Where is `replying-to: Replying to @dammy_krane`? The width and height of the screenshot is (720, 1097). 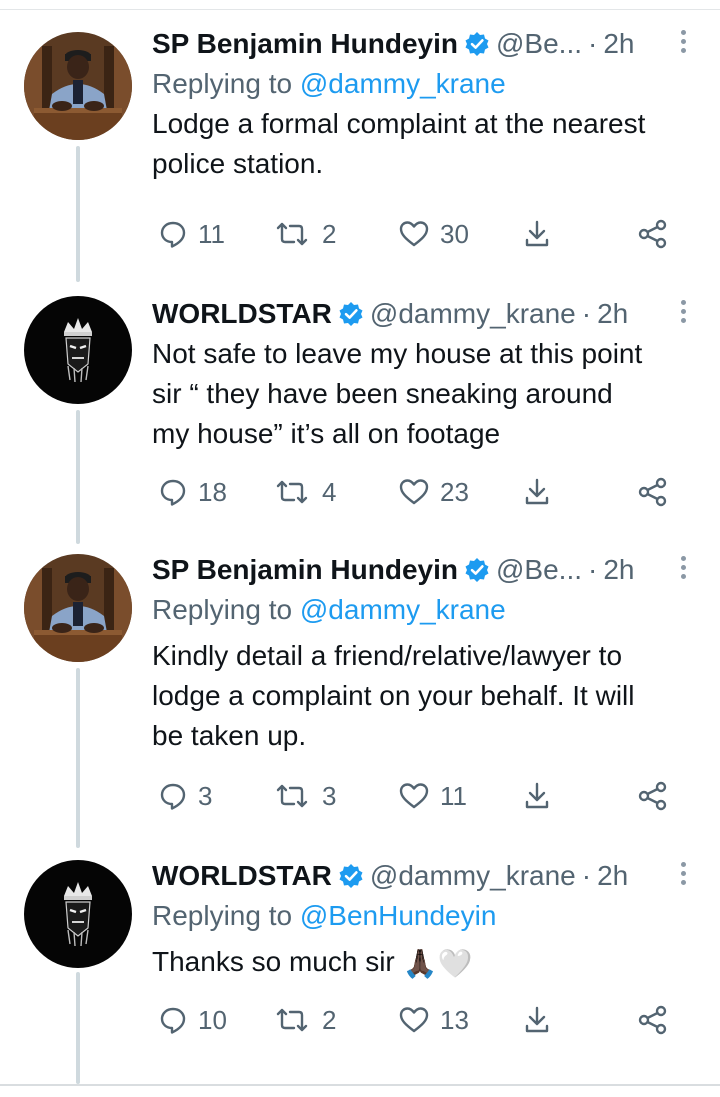
replying-to: Replying to @dammy_krane is located at coordinates (424, 610).